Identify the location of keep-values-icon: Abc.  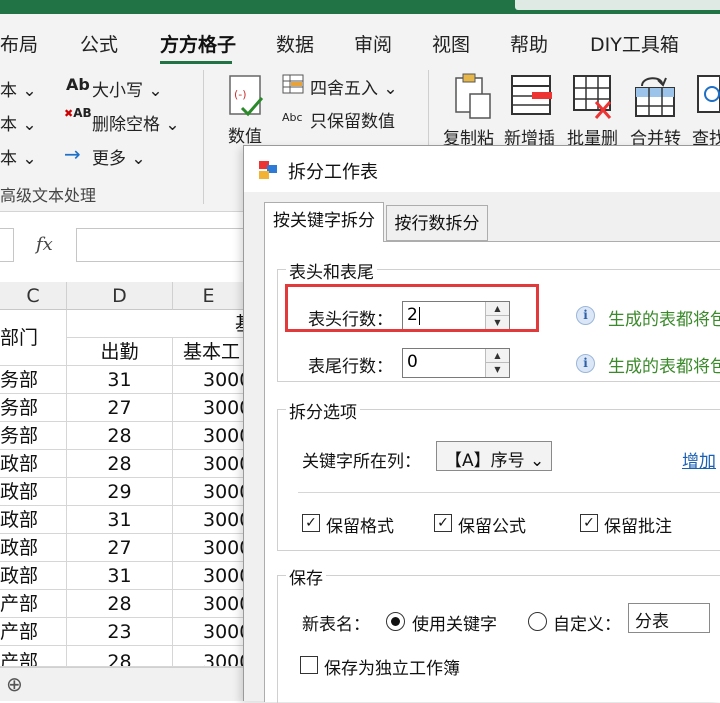
(292, 117).